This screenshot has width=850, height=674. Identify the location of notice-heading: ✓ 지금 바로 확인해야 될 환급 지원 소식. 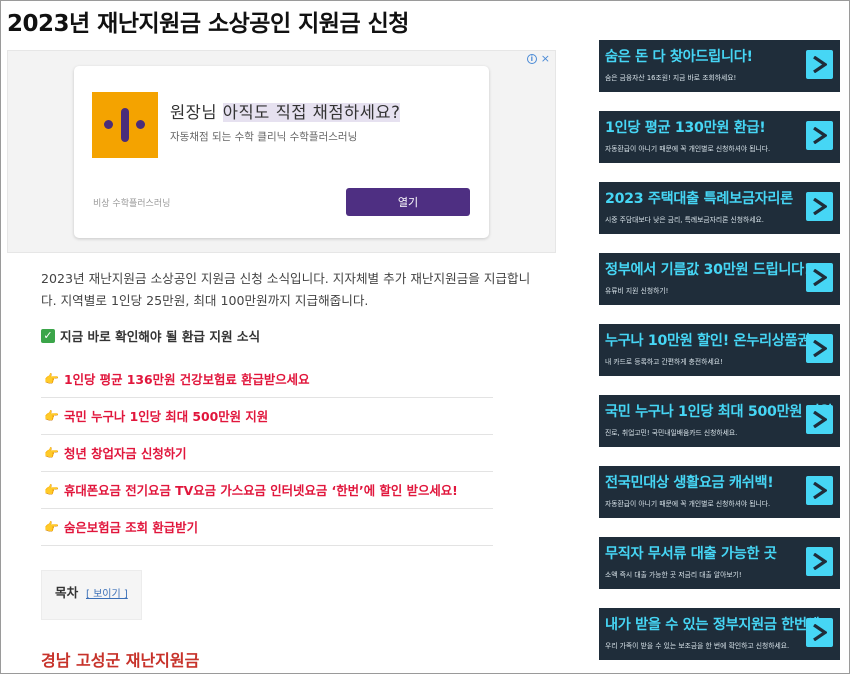
(150, 335).